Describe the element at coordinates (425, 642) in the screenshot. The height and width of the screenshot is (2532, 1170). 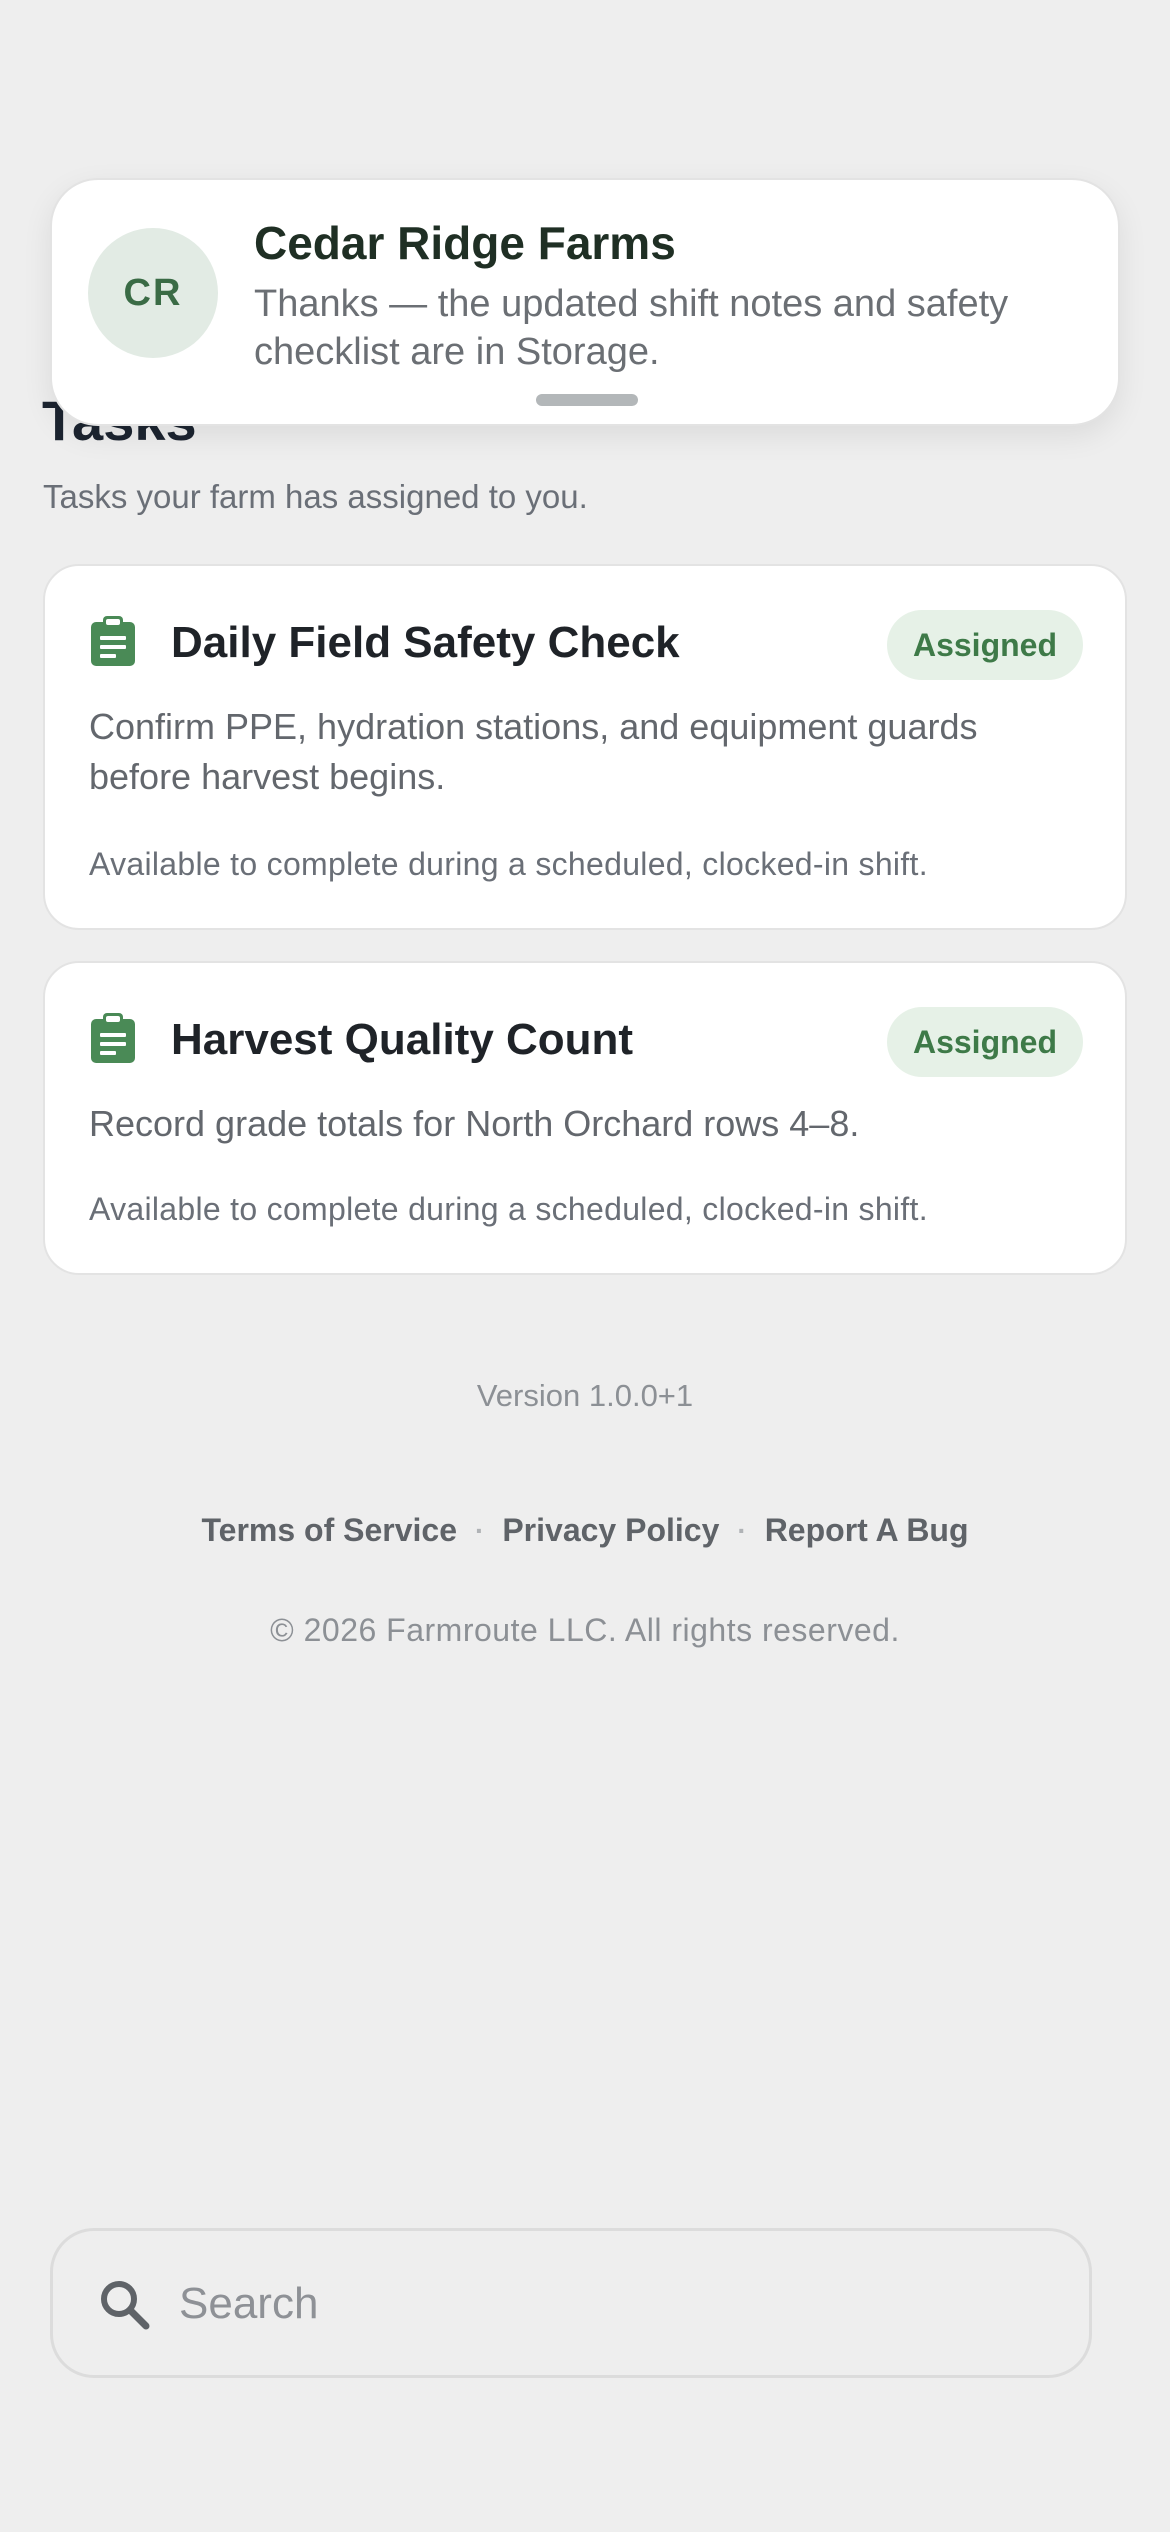
I see `task-title: Daily Field Safety Check` at that location.